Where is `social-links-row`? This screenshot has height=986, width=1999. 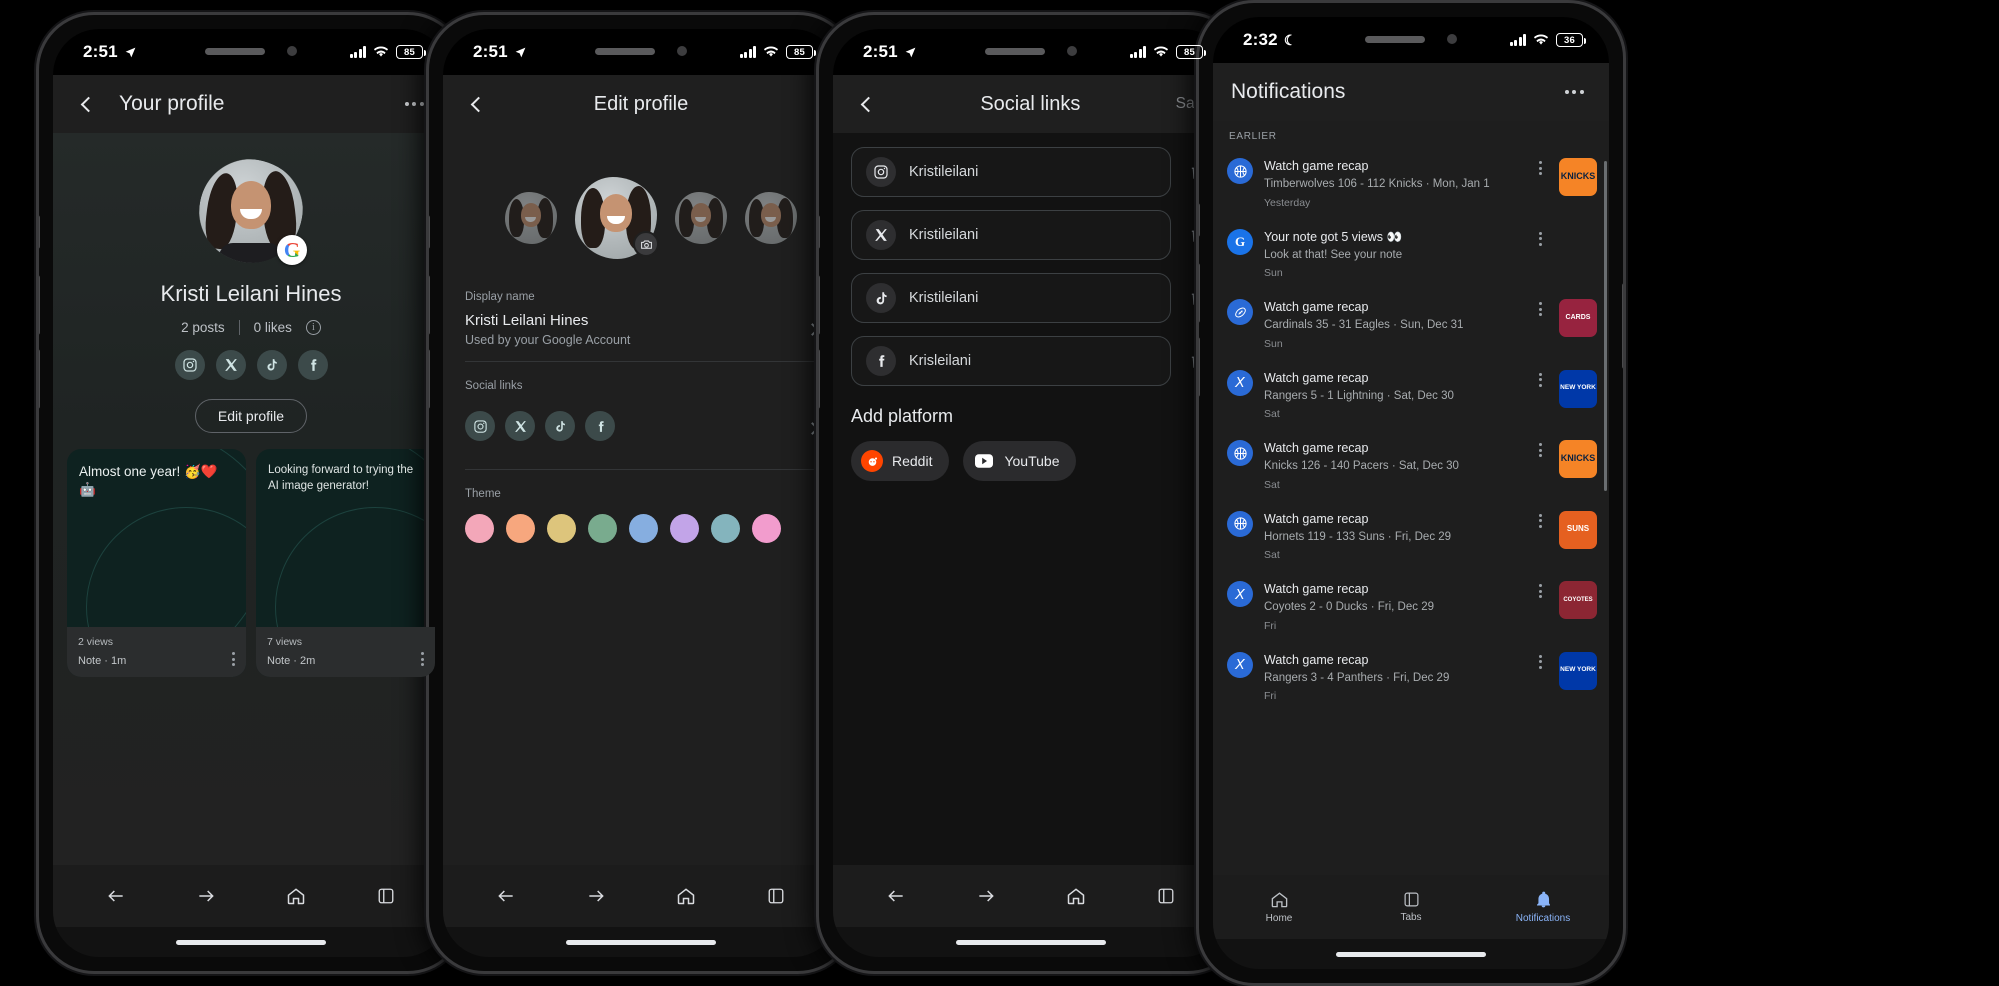 social-links-row is located at coordinates (642, 430).